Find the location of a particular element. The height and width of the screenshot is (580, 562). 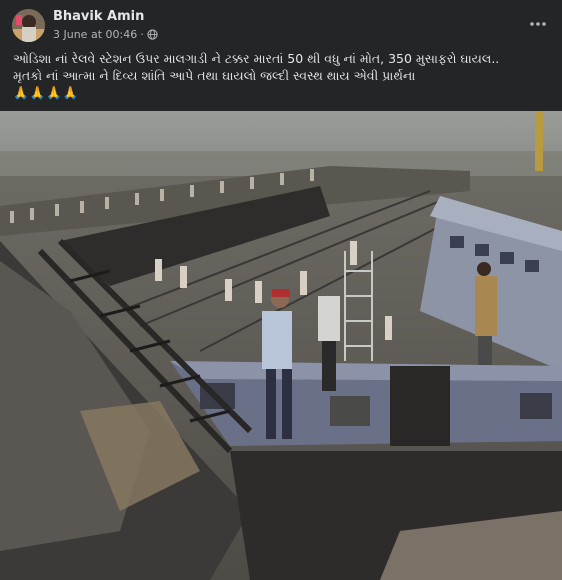

post-meta: 3 June at 00:46 · is located at coordinates (105, 34).